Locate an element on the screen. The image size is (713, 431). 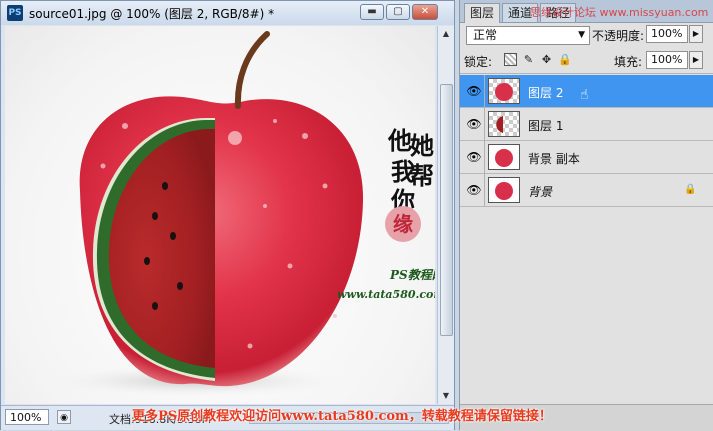
footer-watermark: 更多PS原创教程欢迎访问www.tata580.com，转载教程请保留链接！ is located at coordinates (342, 416).